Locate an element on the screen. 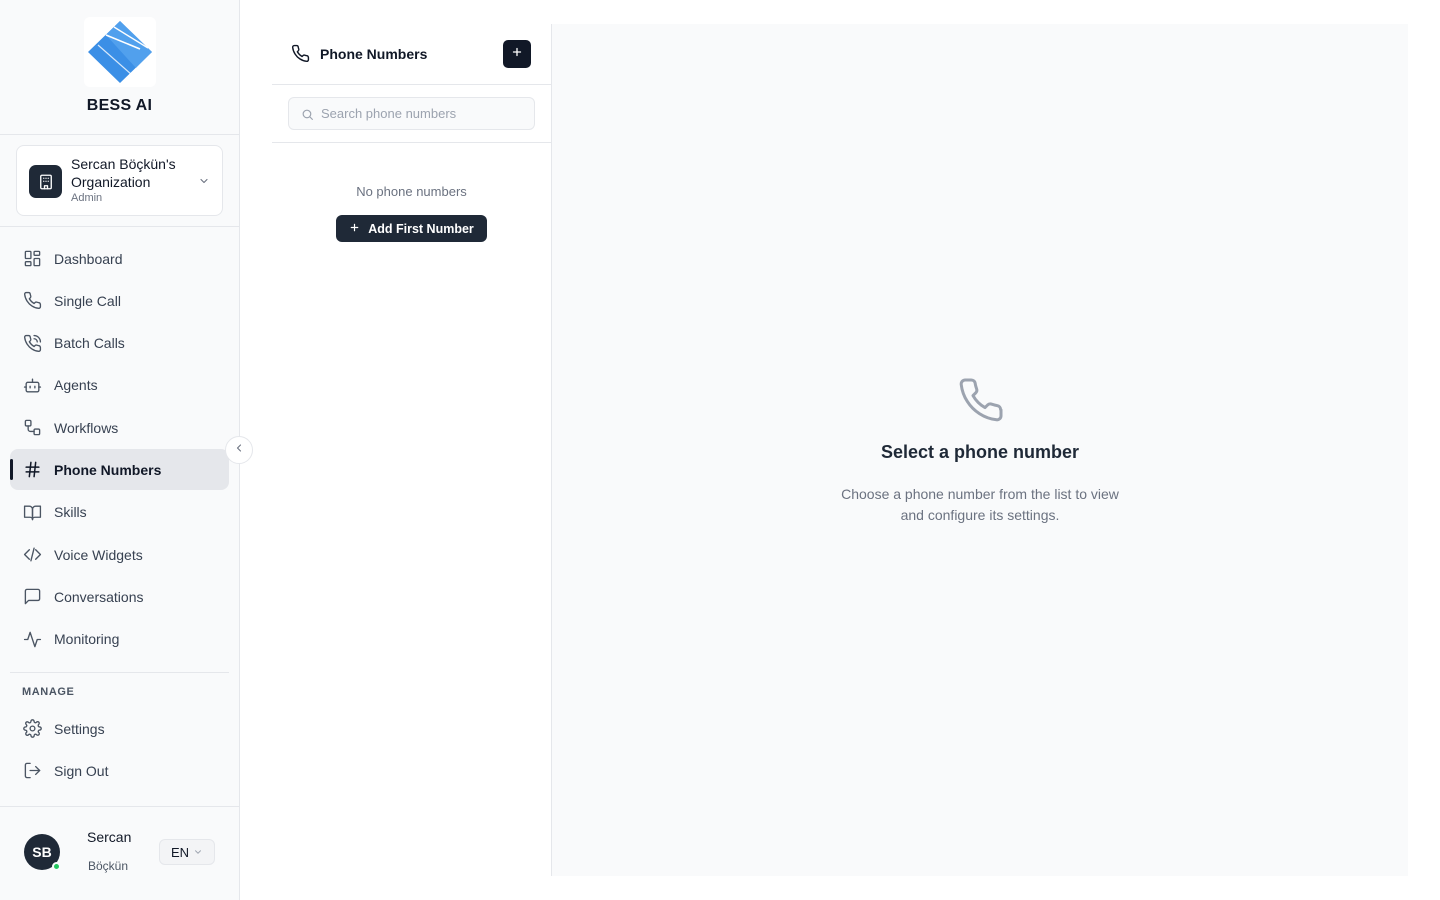 The image size is (1440, 900). nav-label: Dashboard is located at coordinates (88, 258).